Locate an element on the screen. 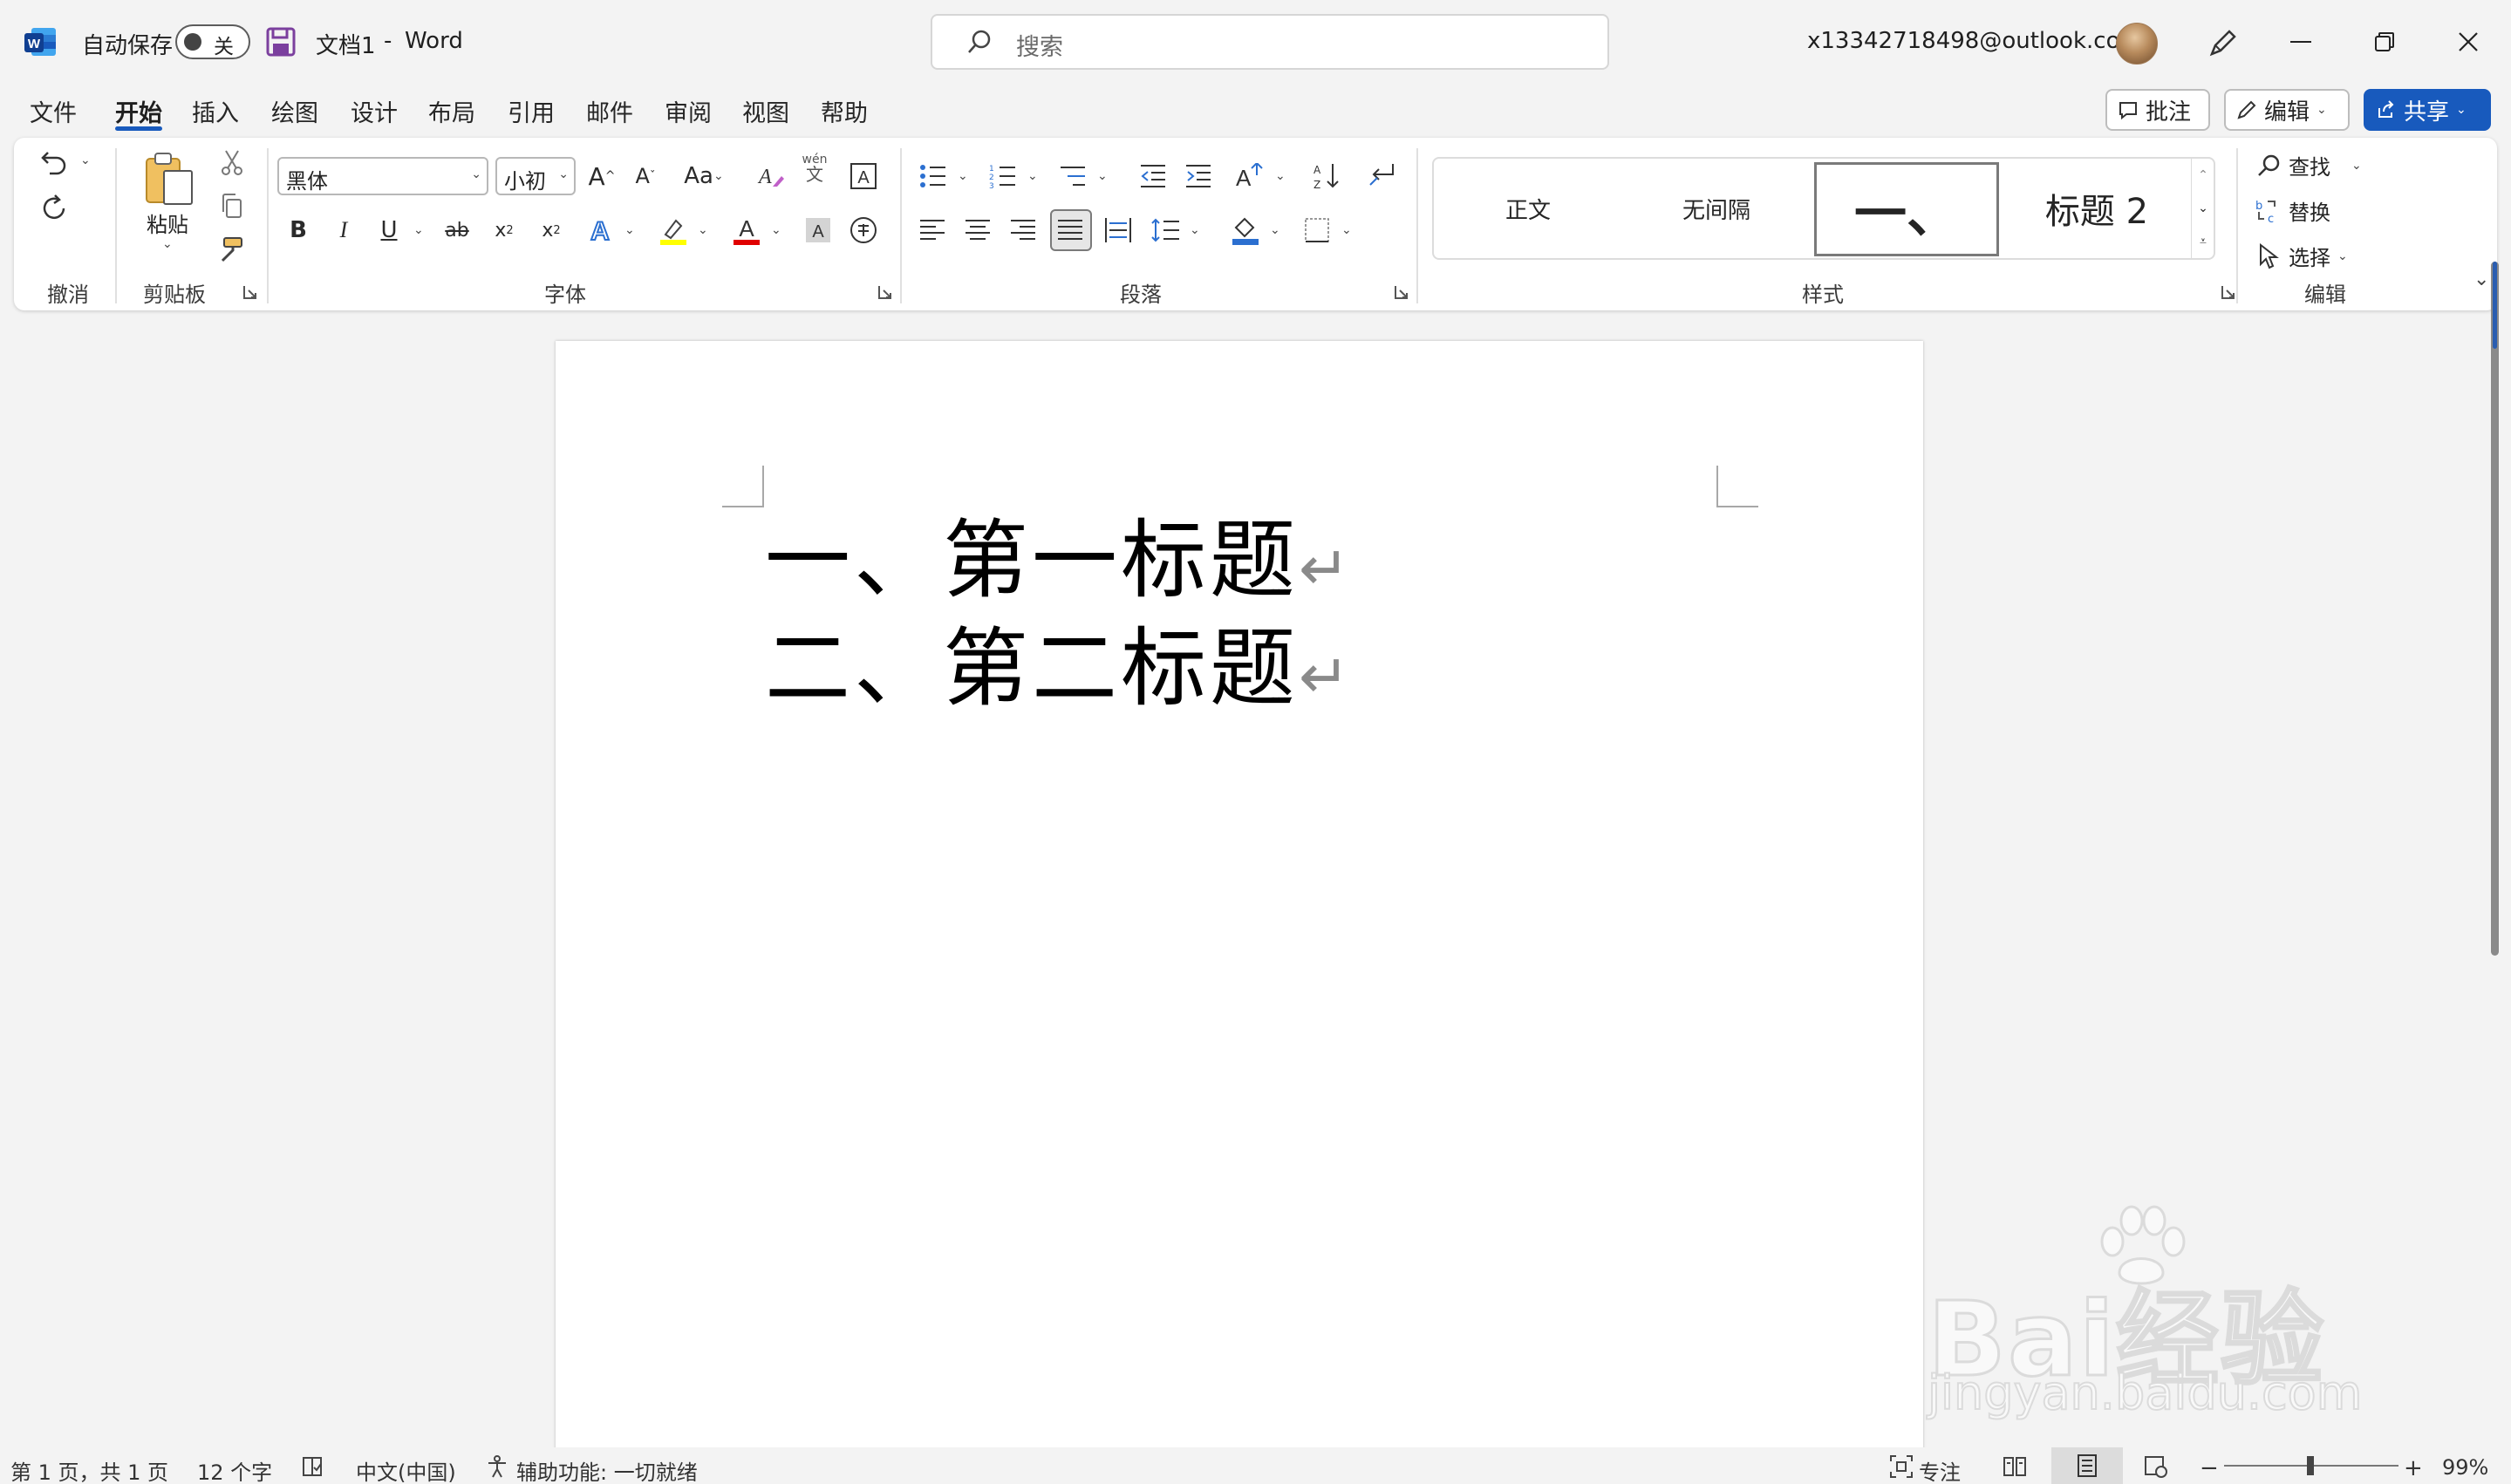 This screenshot has width=2511, height=1484. line-spacing-icon is located at coordinates (1165, 230).